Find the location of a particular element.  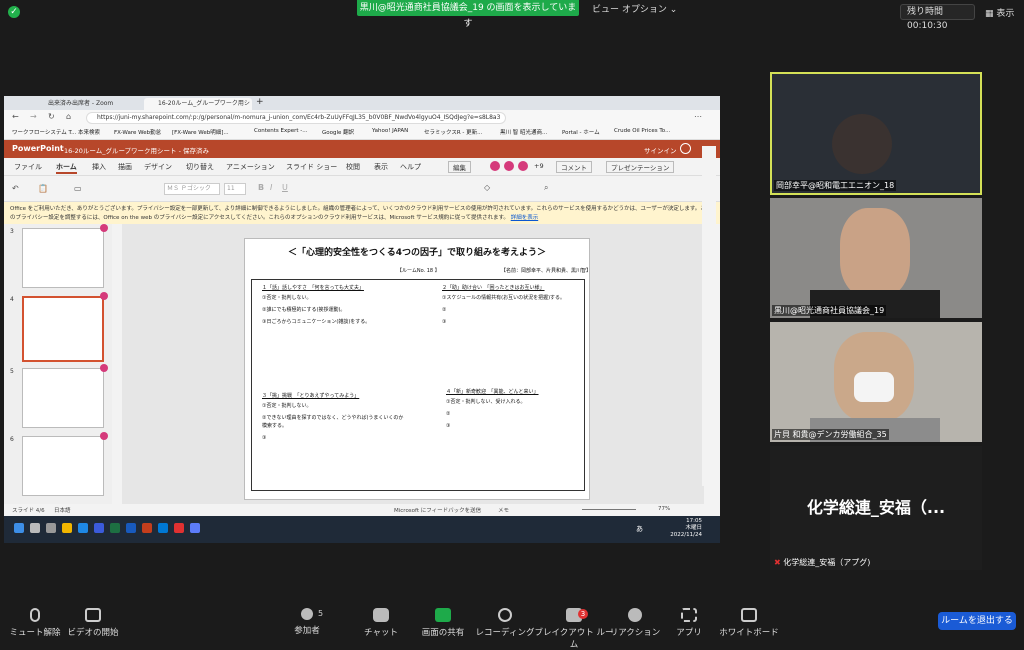

bold-icon: B is located at coordinates (261, 187).